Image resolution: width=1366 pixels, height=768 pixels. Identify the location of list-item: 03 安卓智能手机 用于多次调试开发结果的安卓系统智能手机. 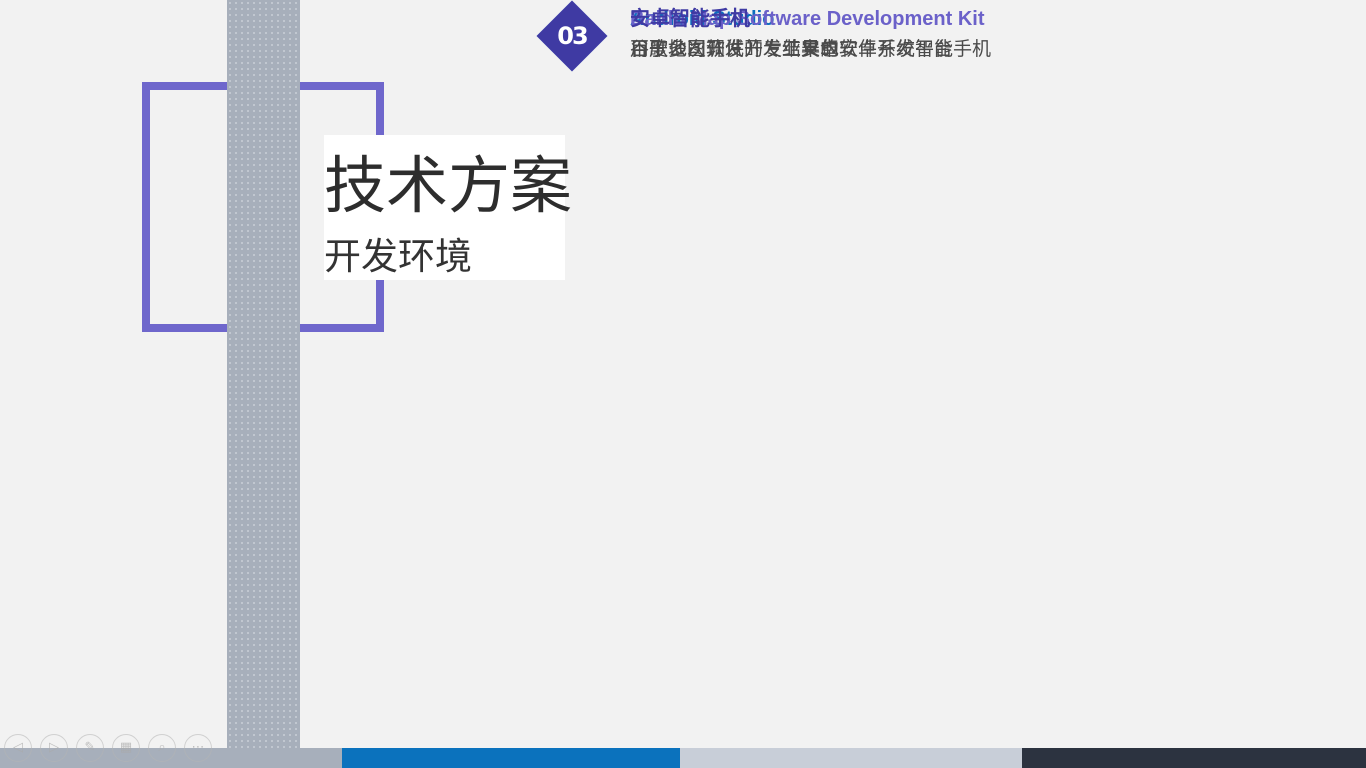
(795, 36).